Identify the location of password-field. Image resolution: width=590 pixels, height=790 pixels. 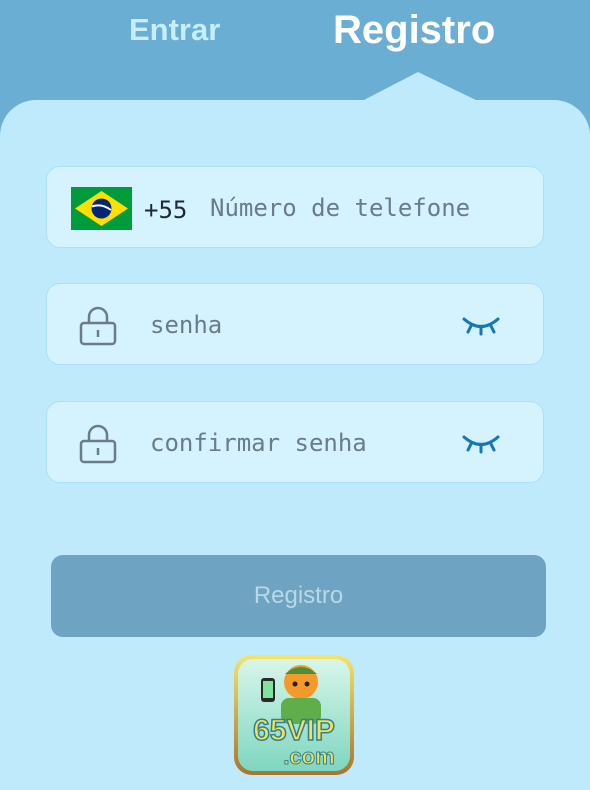
(295, 324).